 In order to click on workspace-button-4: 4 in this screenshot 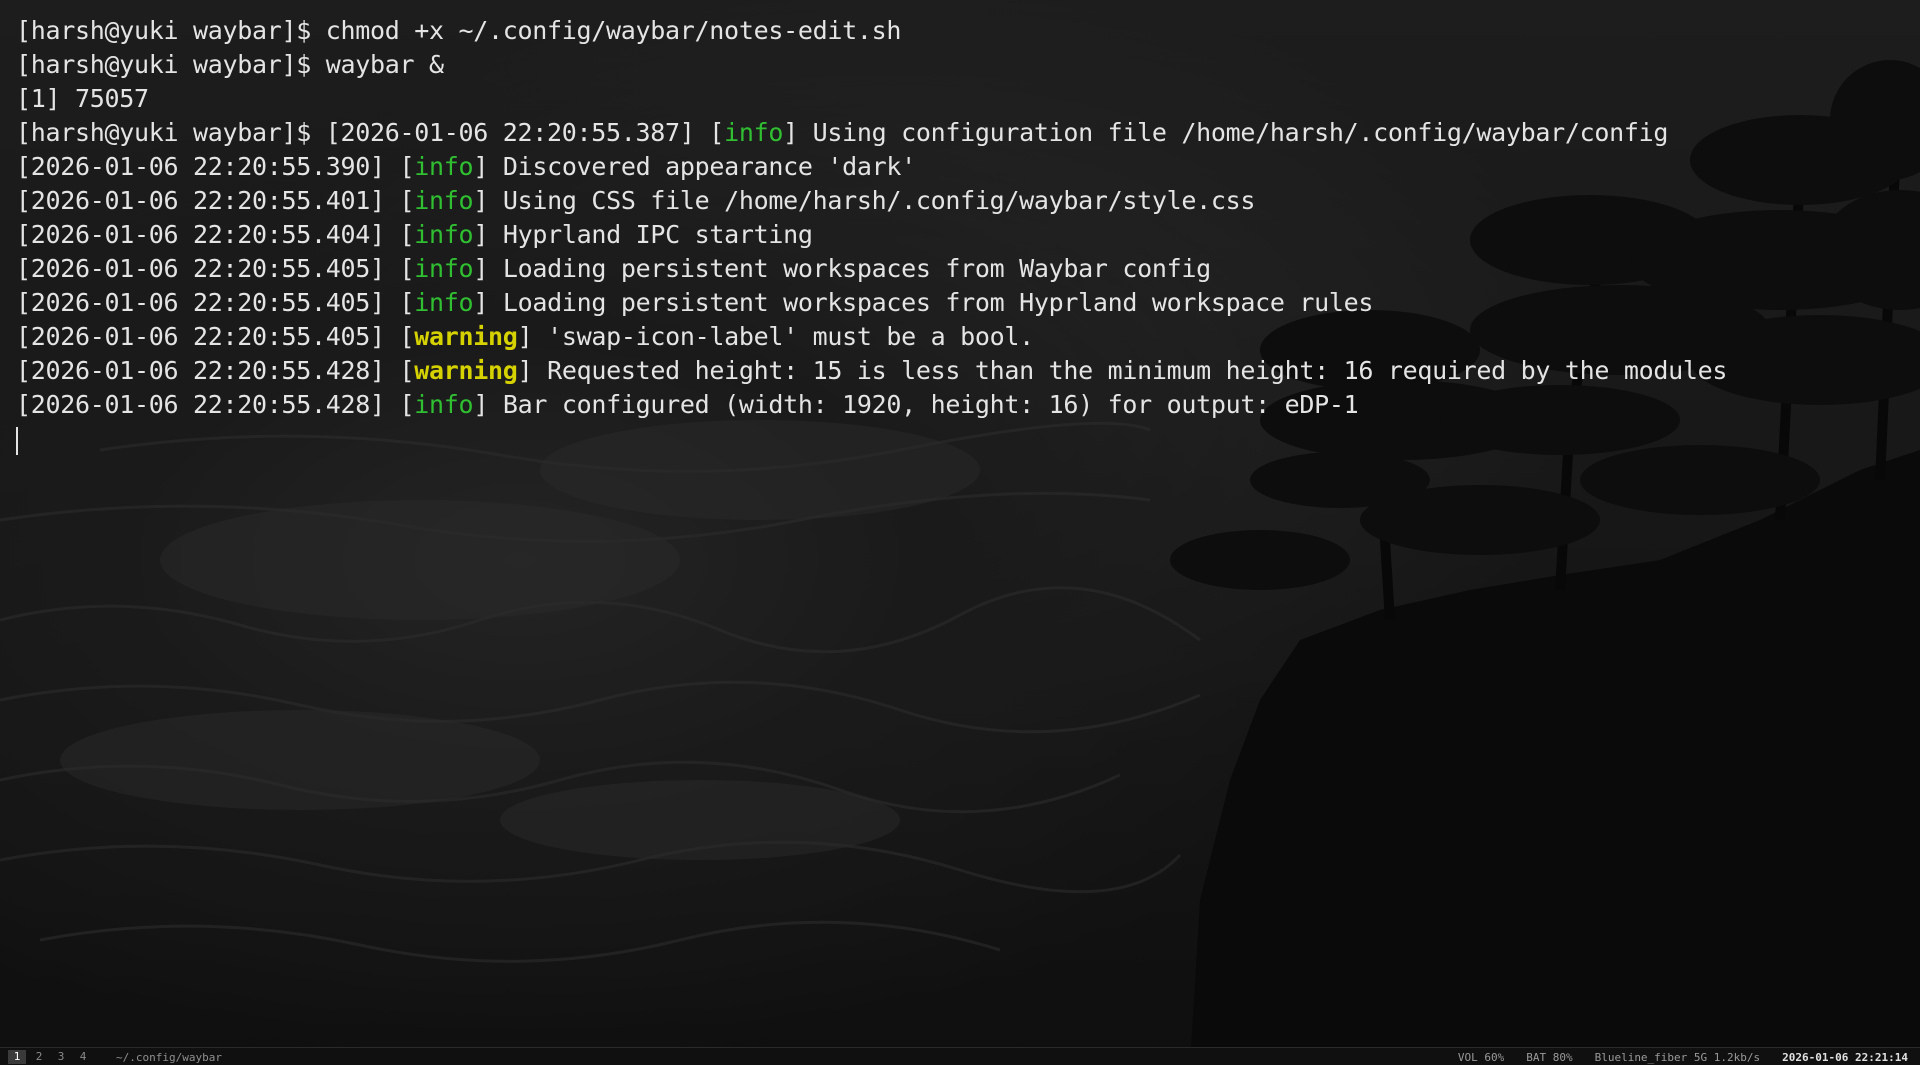, I will do `click(83, 1057)`.